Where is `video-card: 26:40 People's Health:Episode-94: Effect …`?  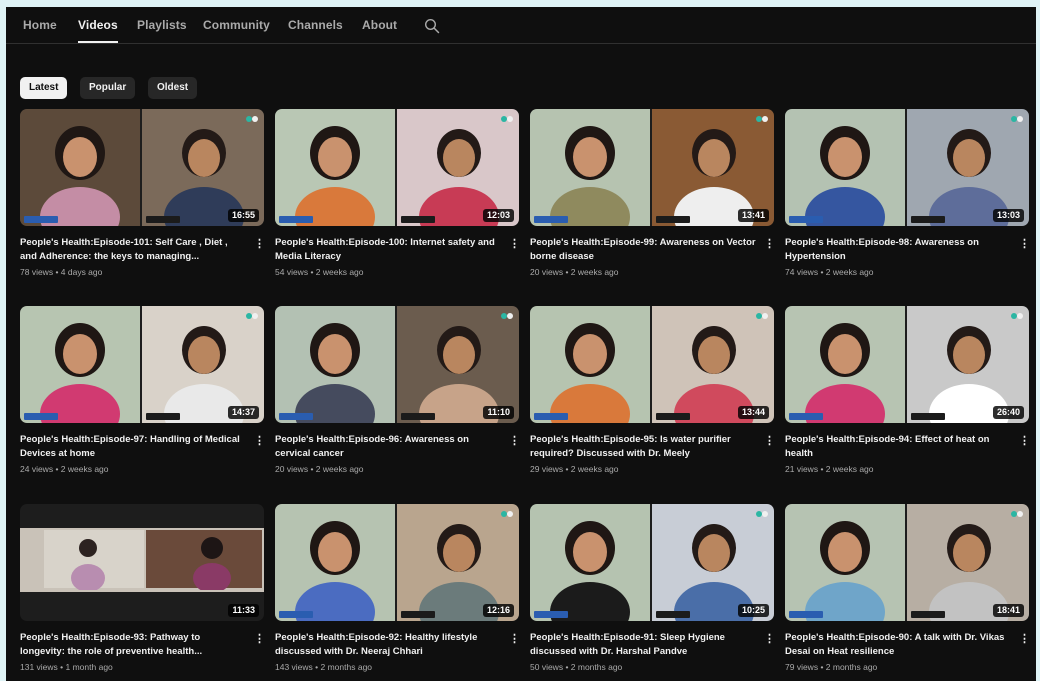 video-card: 26:40 People's Health:Episode-94: Effect … is located at coordinates (907, 395).